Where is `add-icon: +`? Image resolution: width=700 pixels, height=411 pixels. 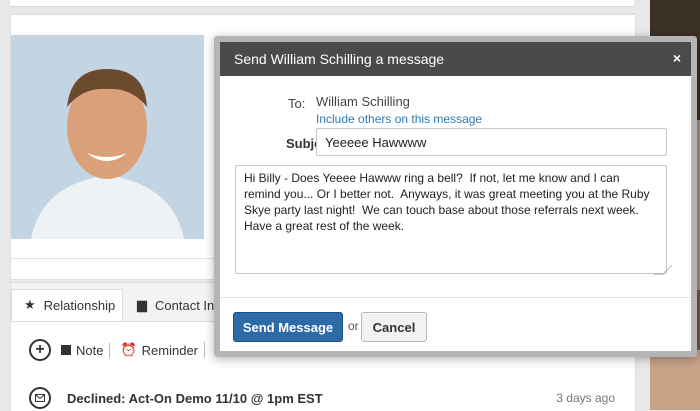
add-icon: + is located at coordinates (40, 350).